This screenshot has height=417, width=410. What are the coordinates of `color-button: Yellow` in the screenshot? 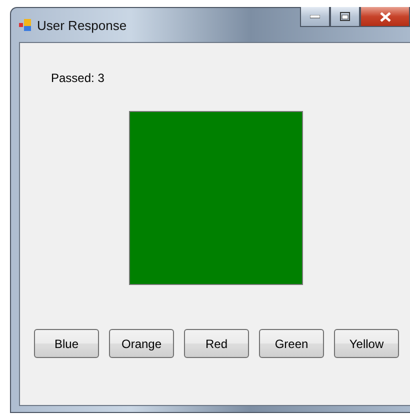 It's located at (366, 343).